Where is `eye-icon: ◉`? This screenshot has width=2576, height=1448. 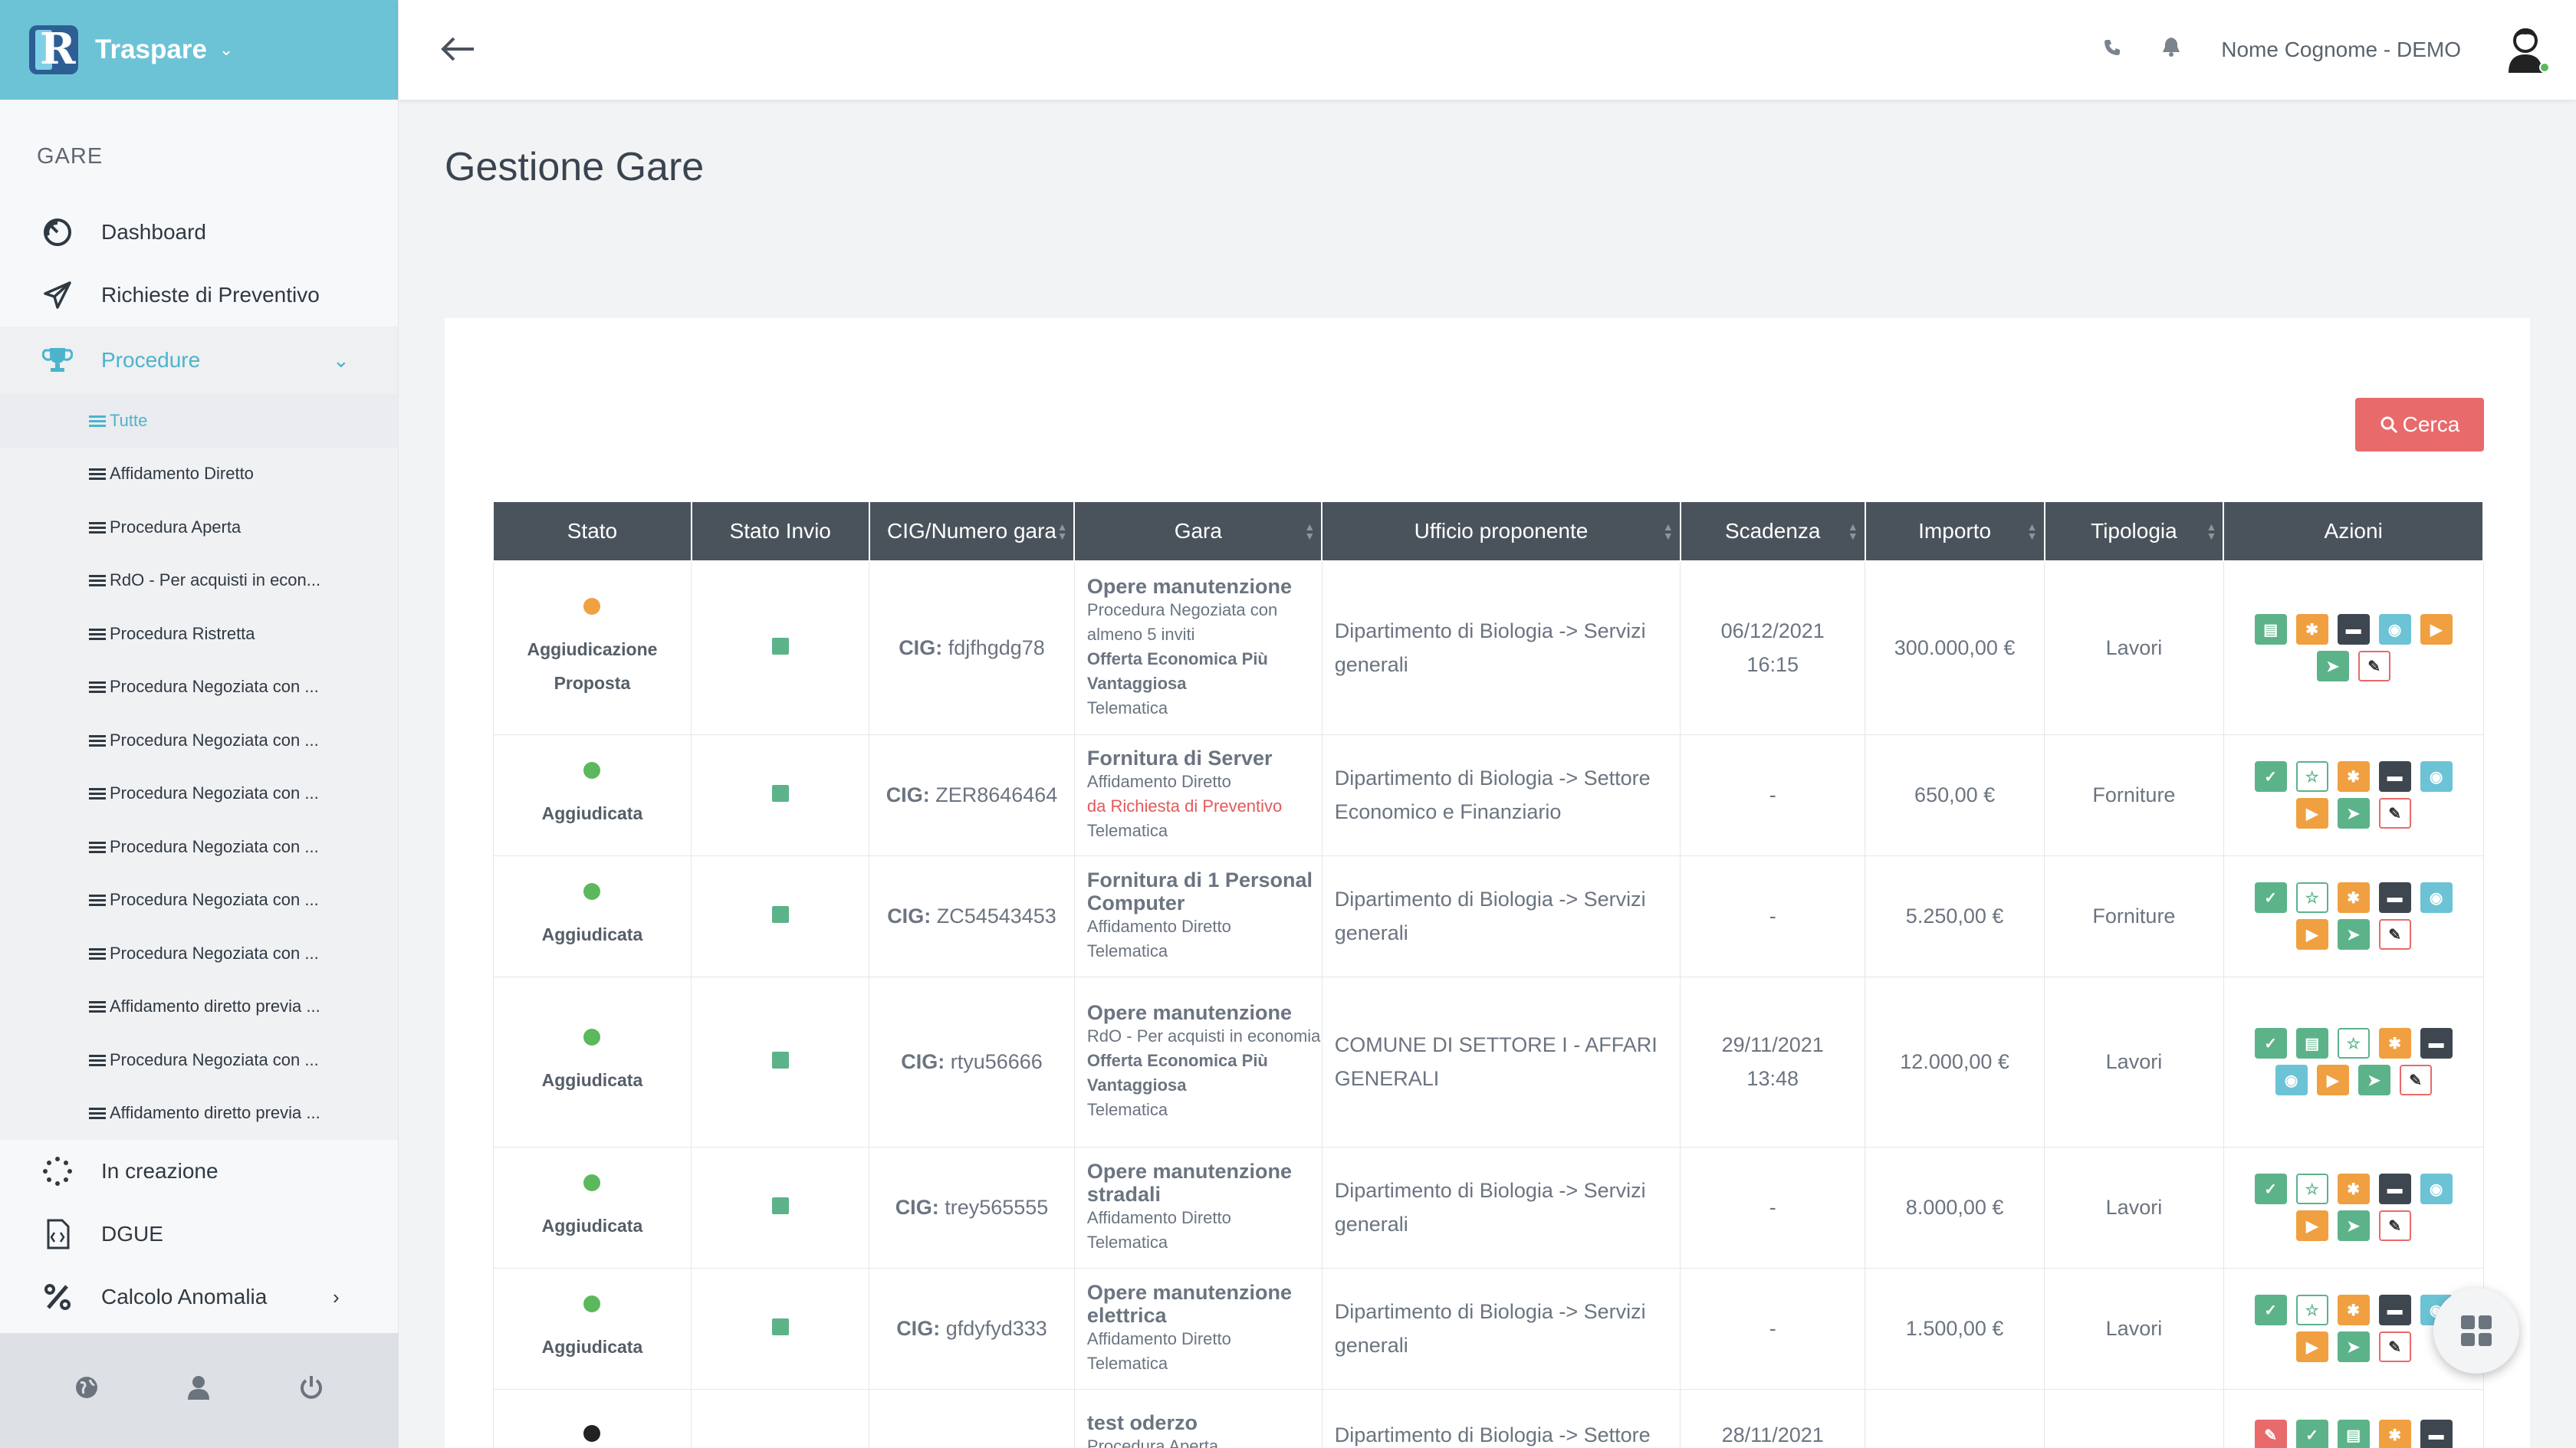 eye-icon: ◉ is located at coordinates (2395, 630).